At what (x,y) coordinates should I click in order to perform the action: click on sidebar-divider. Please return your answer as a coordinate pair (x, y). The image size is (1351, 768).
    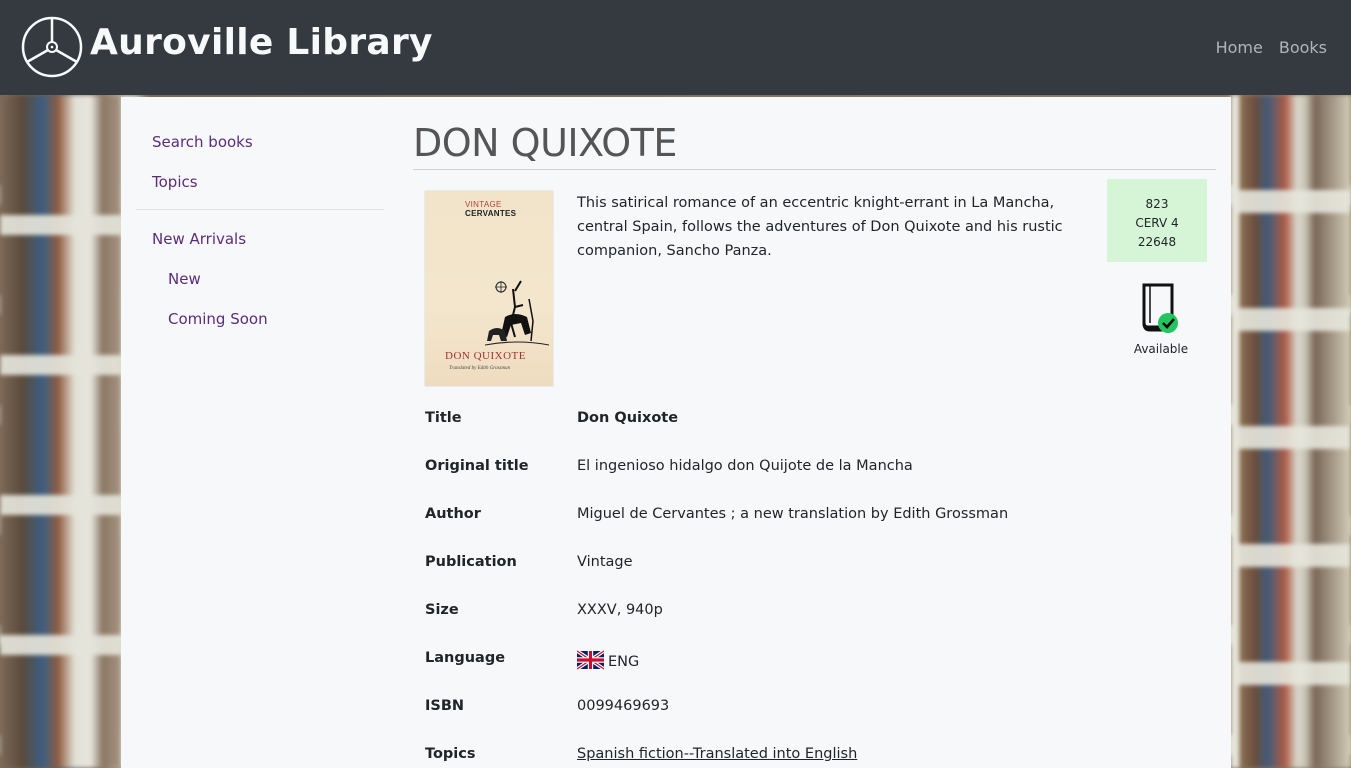
    Looking at the image, I should click on (260, 209).